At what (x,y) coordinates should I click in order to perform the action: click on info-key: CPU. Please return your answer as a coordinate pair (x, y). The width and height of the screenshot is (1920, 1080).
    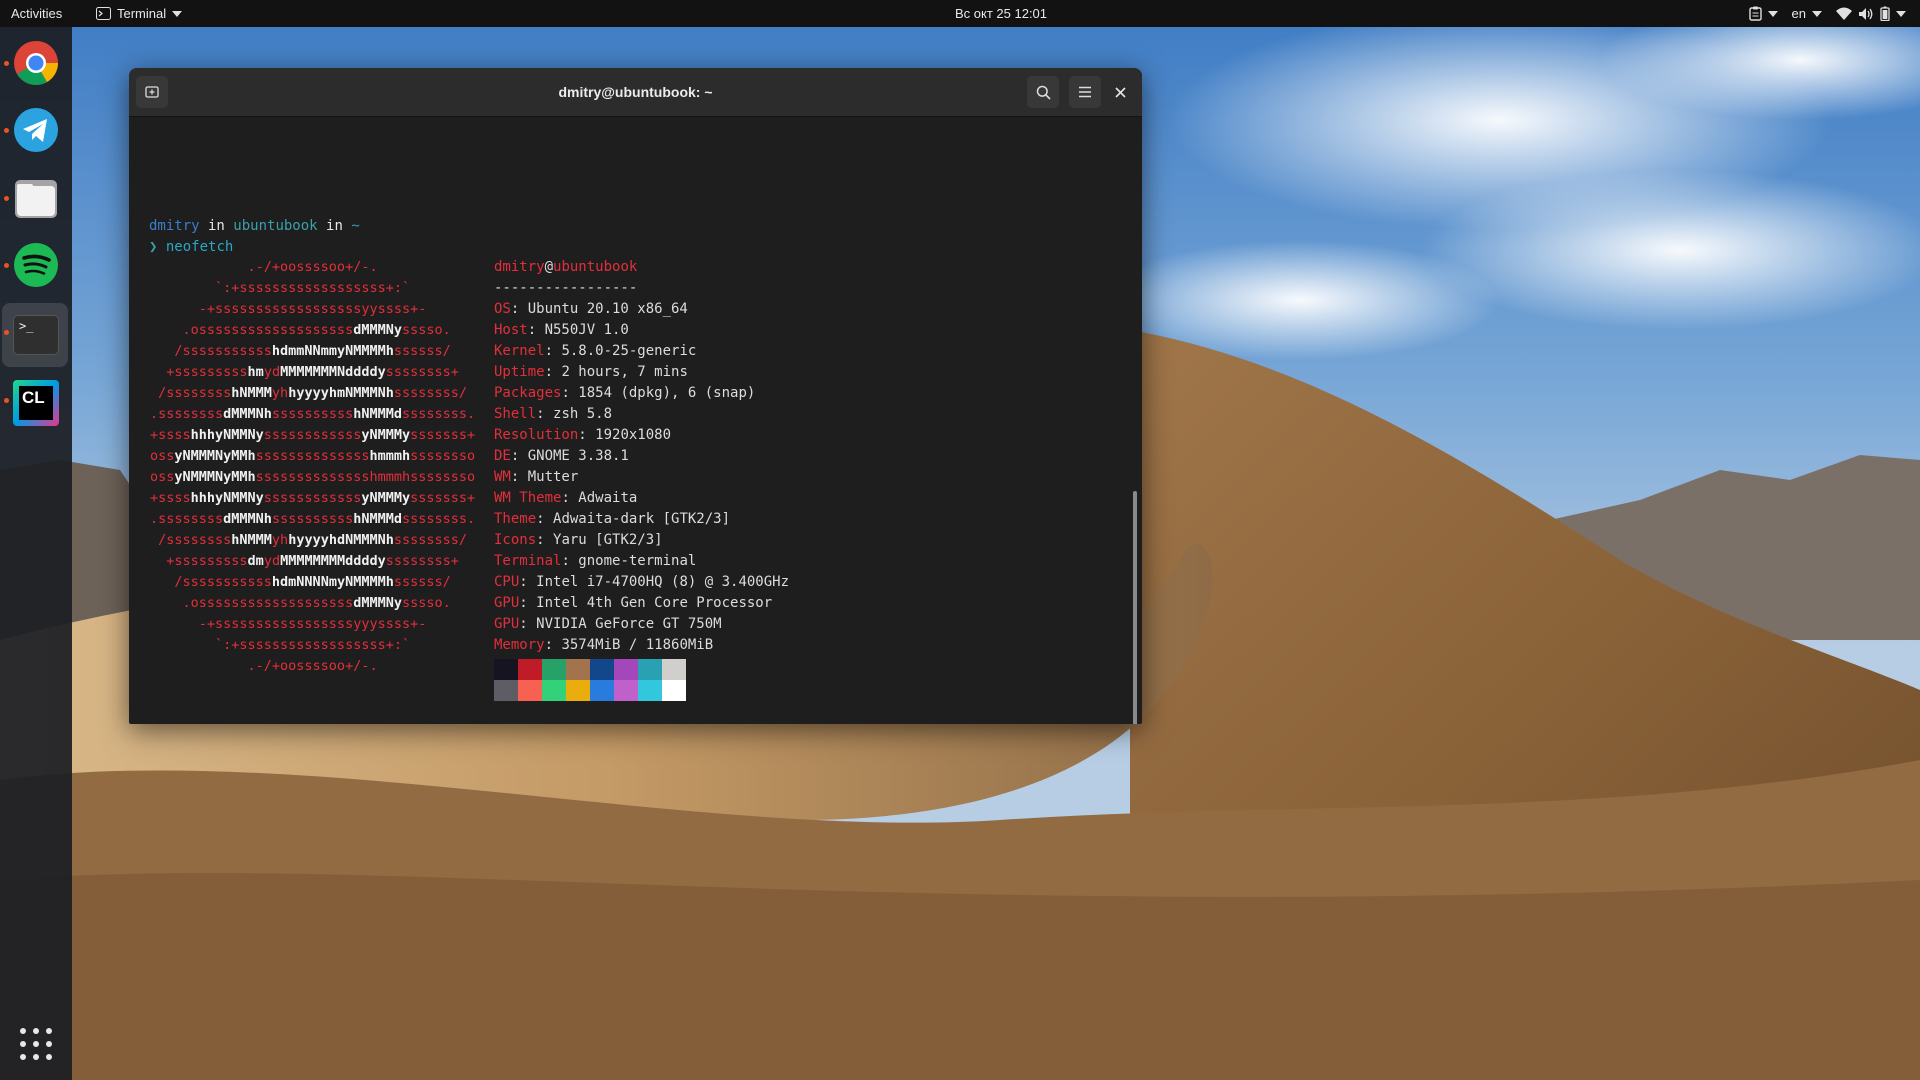
    Looking at the image, I should click on (507, 582).